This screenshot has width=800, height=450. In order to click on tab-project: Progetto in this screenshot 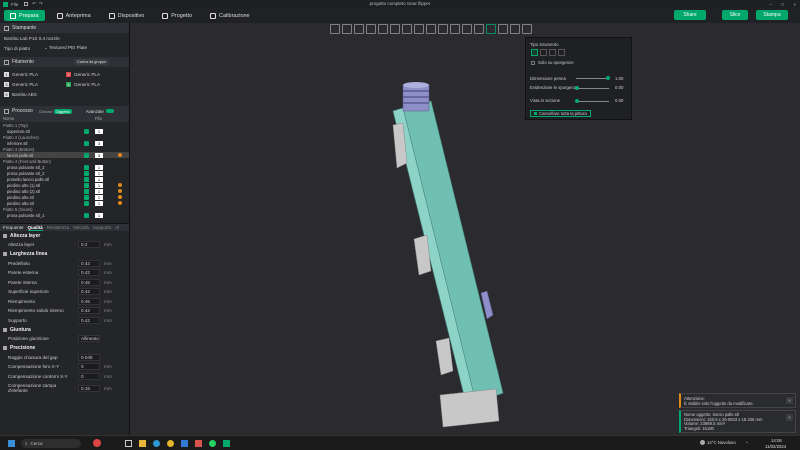, I will do `click(177, 15)`.